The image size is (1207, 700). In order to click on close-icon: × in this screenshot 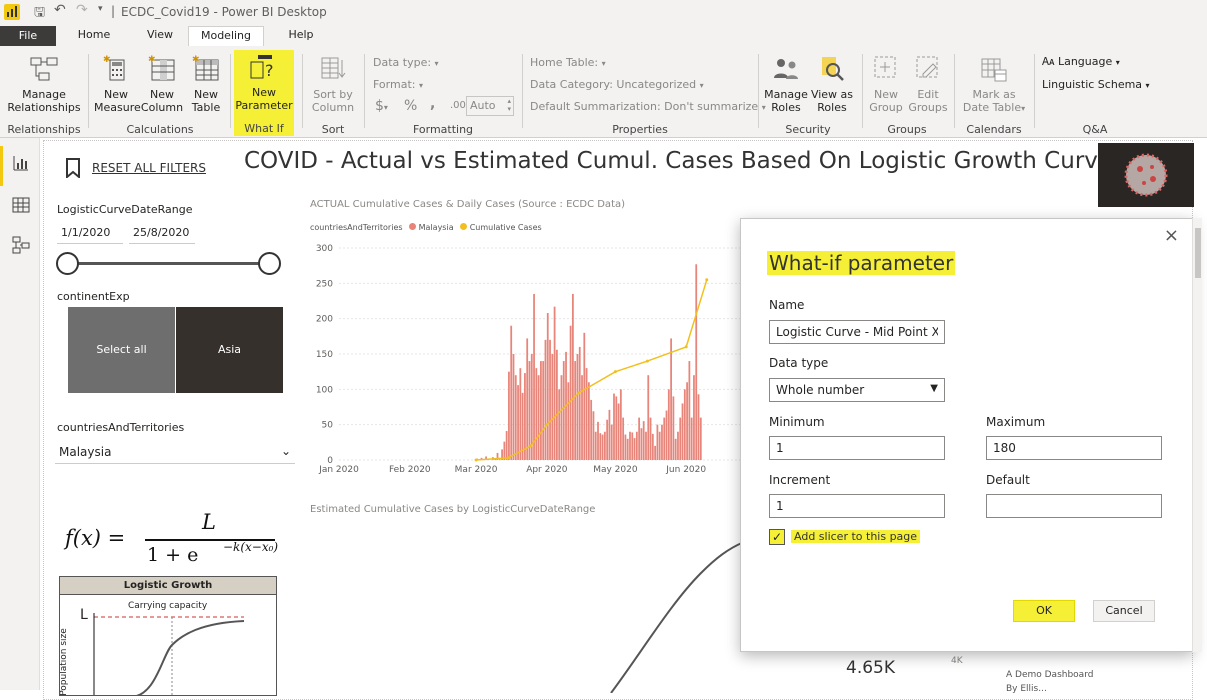, I will do `click(1171, 235)`.